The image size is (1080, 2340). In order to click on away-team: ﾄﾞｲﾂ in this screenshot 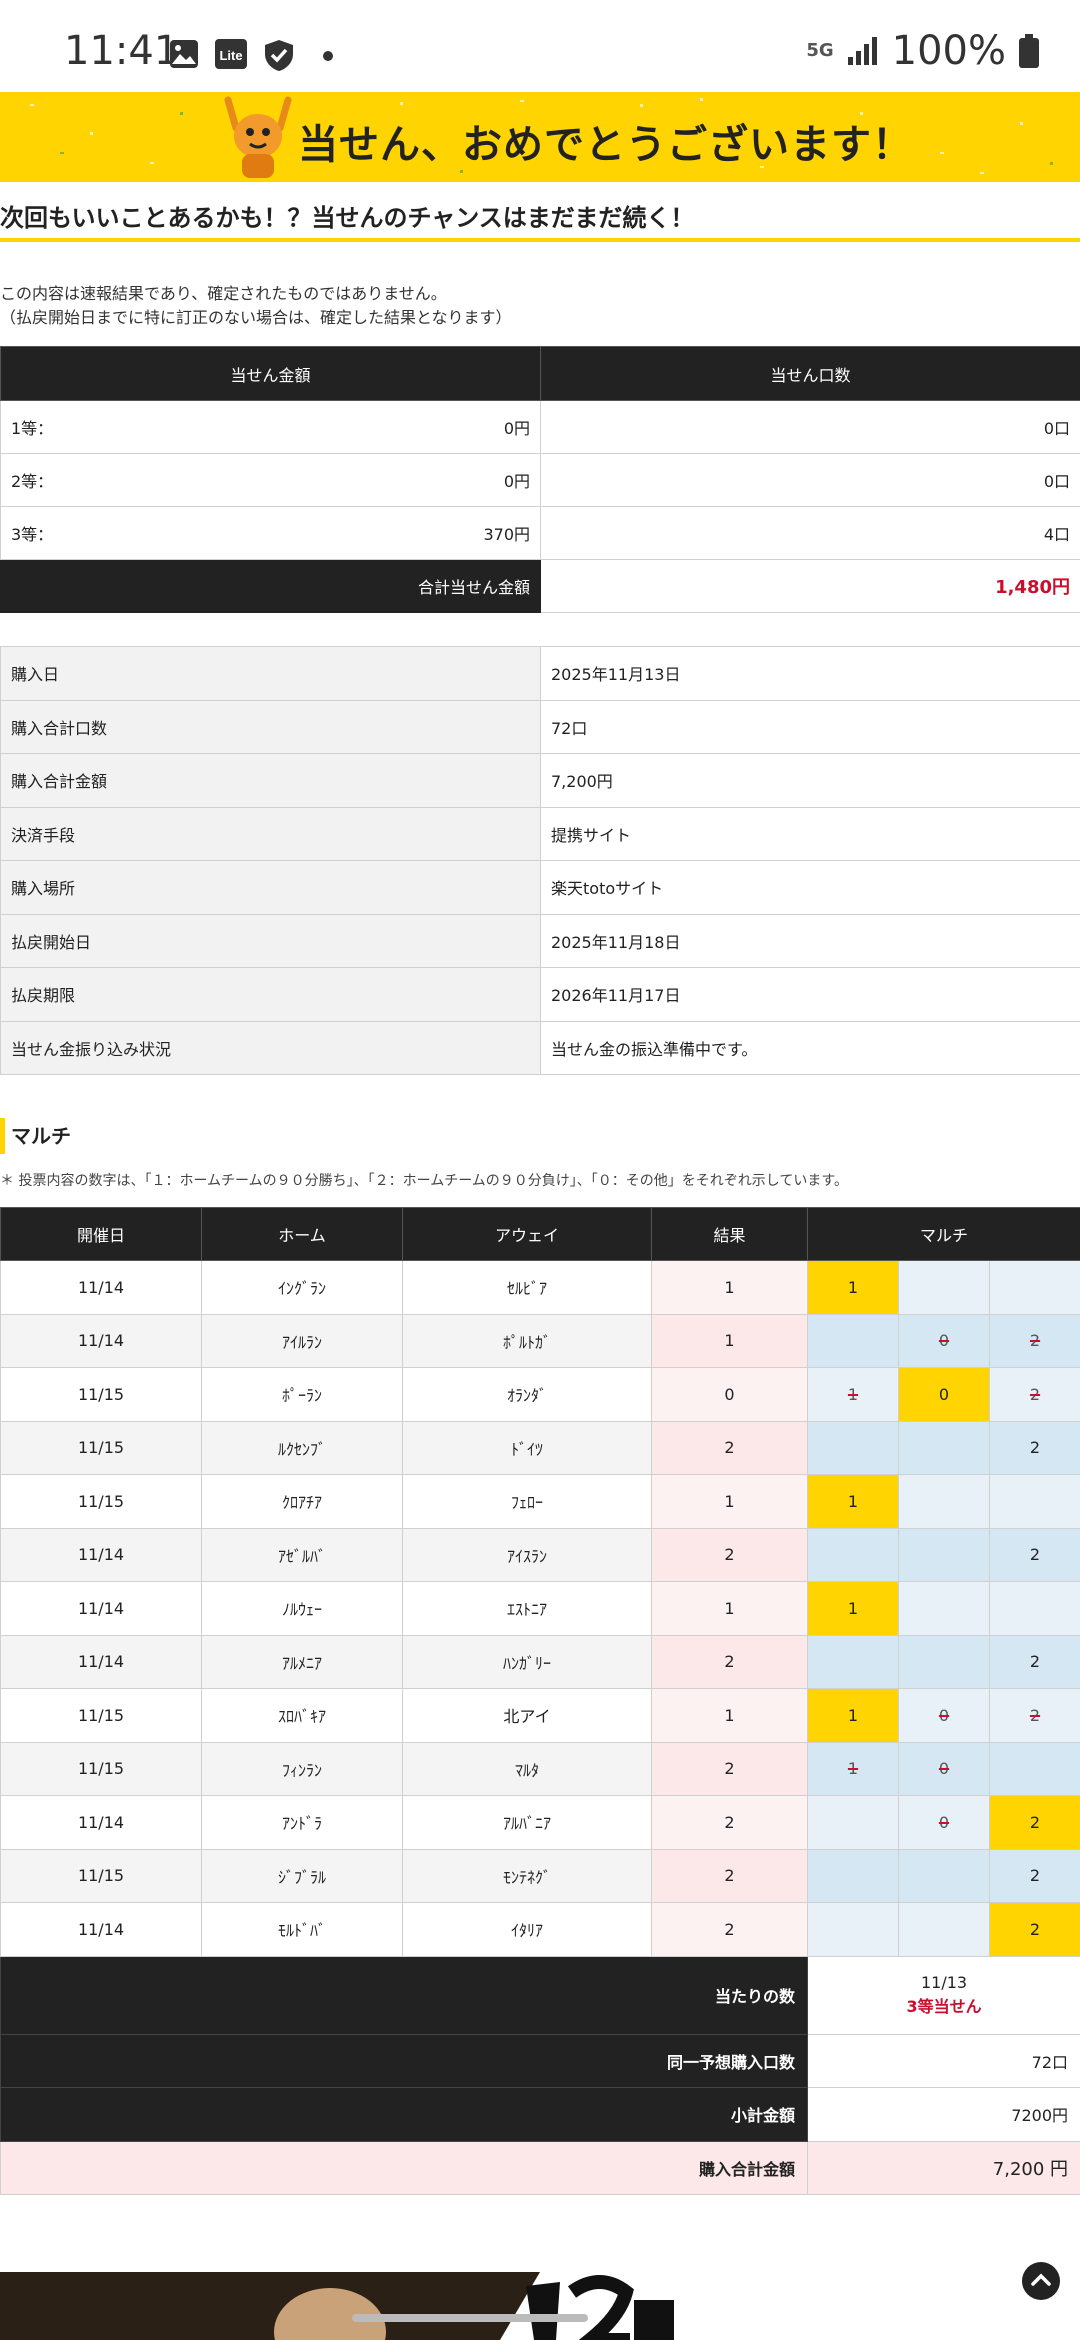, I will do `click(527, 1447)`.